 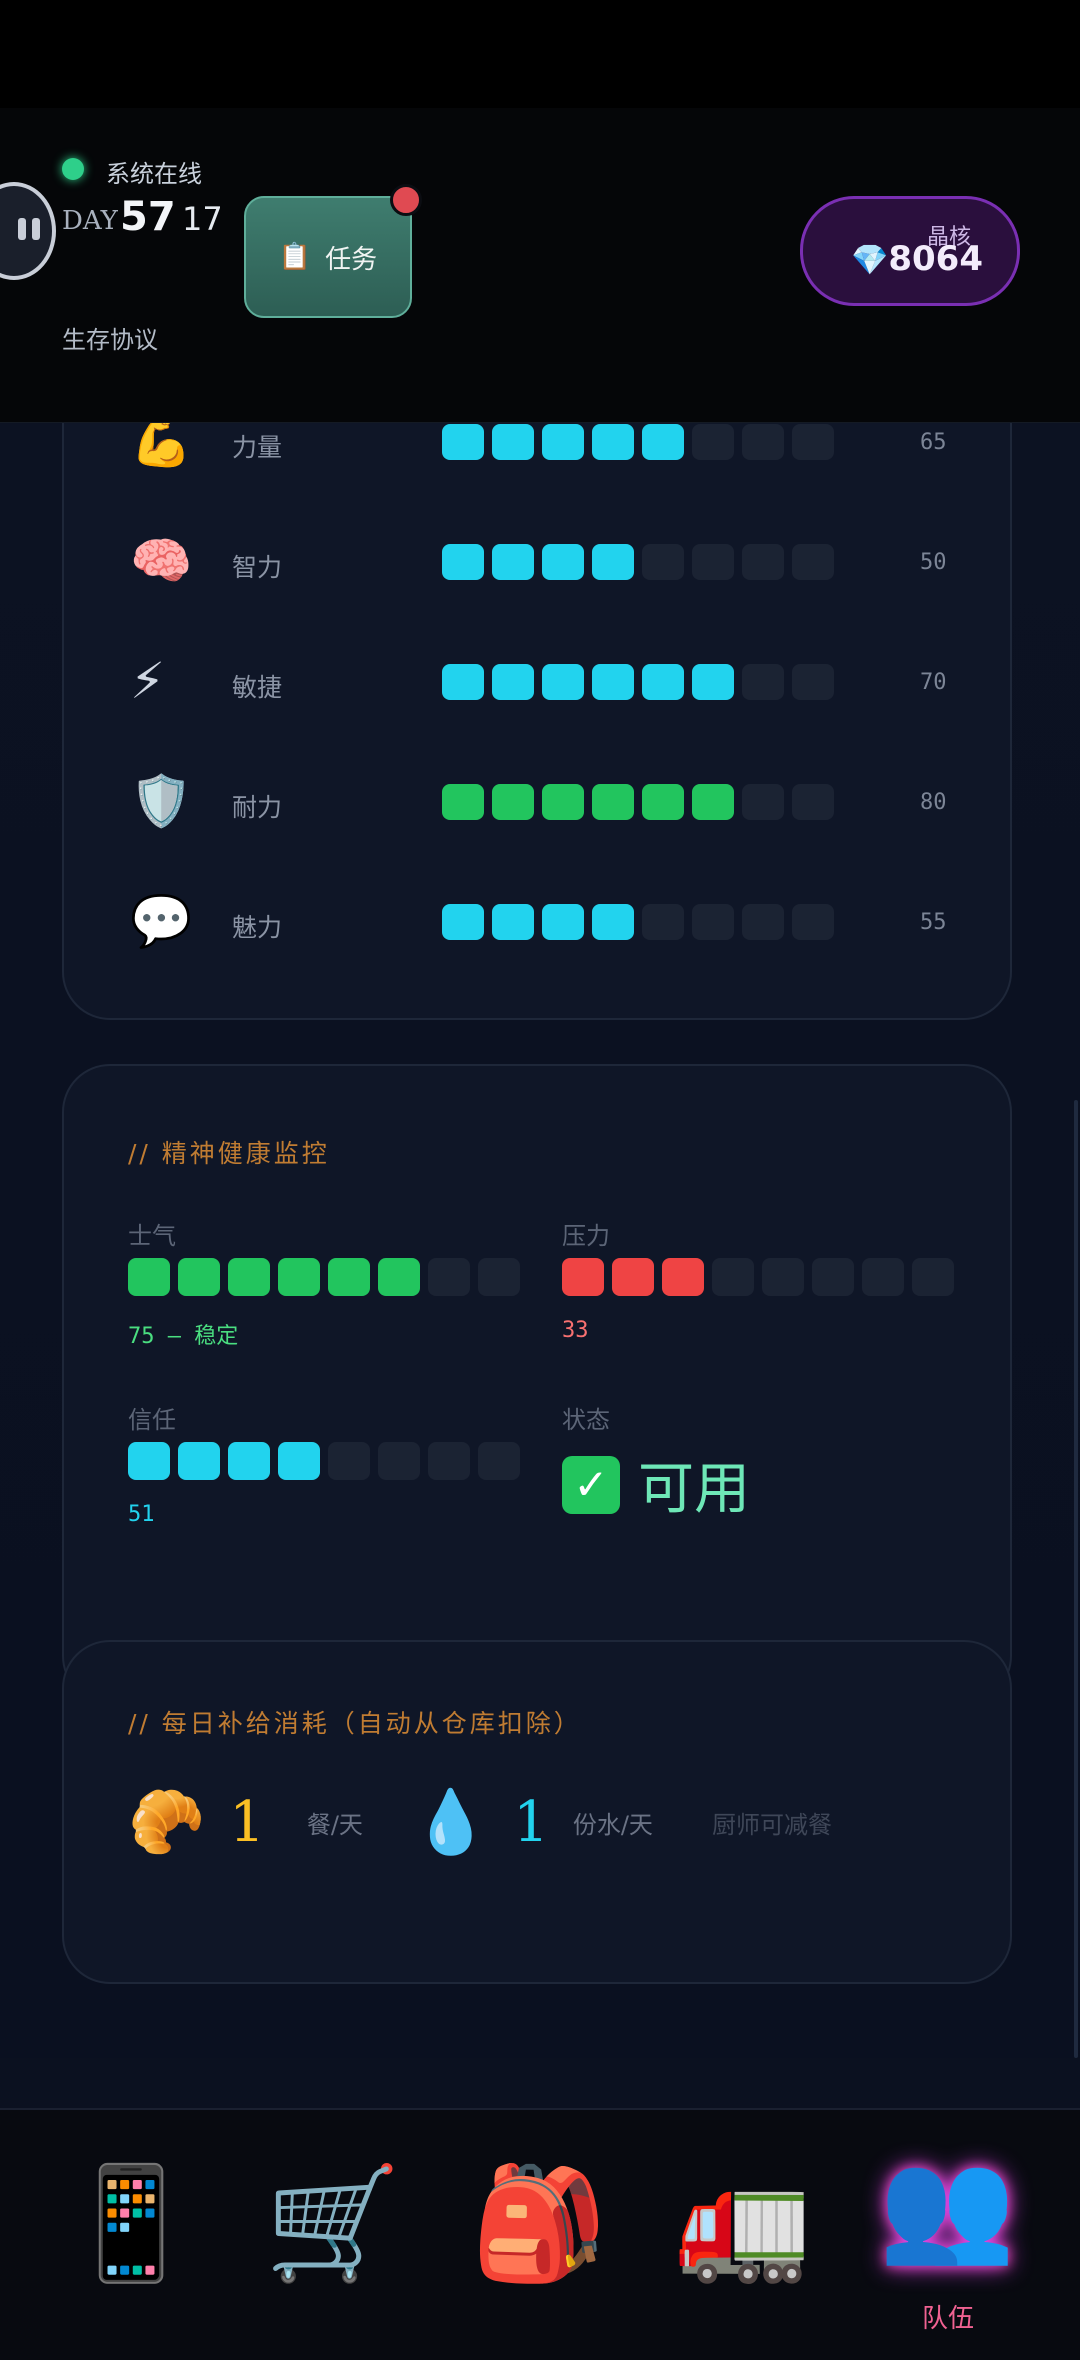 I want to click on mental-health-title: // 精神健康监控, so click(x=229, y=1153).